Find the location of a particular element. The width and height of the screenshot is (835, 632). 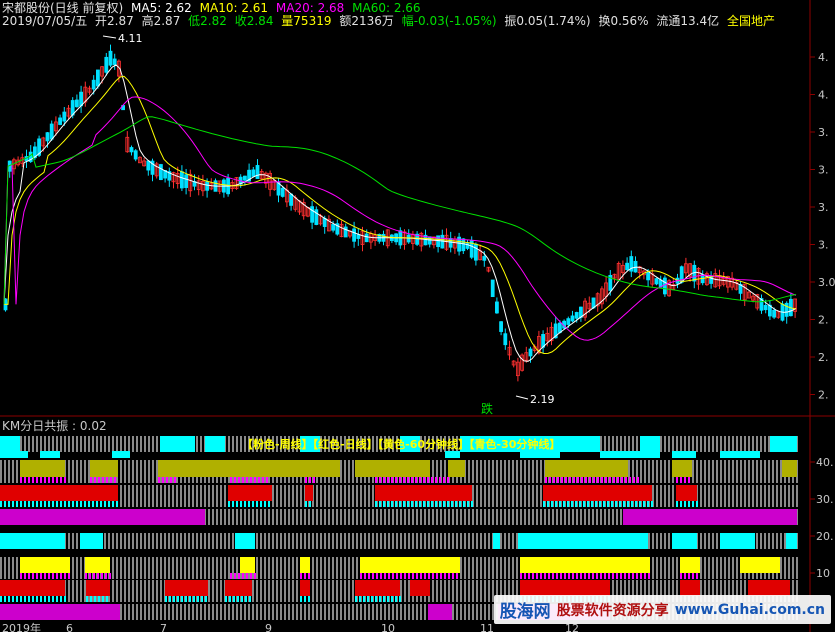

high-price: 高2.87 is located at coordinates (161, 21).